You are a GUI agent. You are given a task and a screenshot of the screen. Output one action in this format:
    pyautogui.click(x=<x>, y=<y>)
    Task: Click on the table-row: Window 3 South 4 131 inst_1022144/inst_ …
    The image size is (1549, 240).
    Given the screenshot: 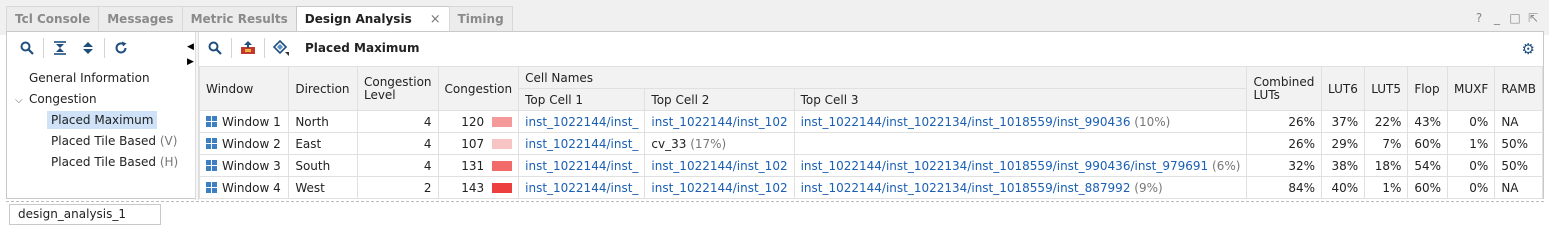 What is the action you would take?
    pyautogui.click(x=870, y=165)
    